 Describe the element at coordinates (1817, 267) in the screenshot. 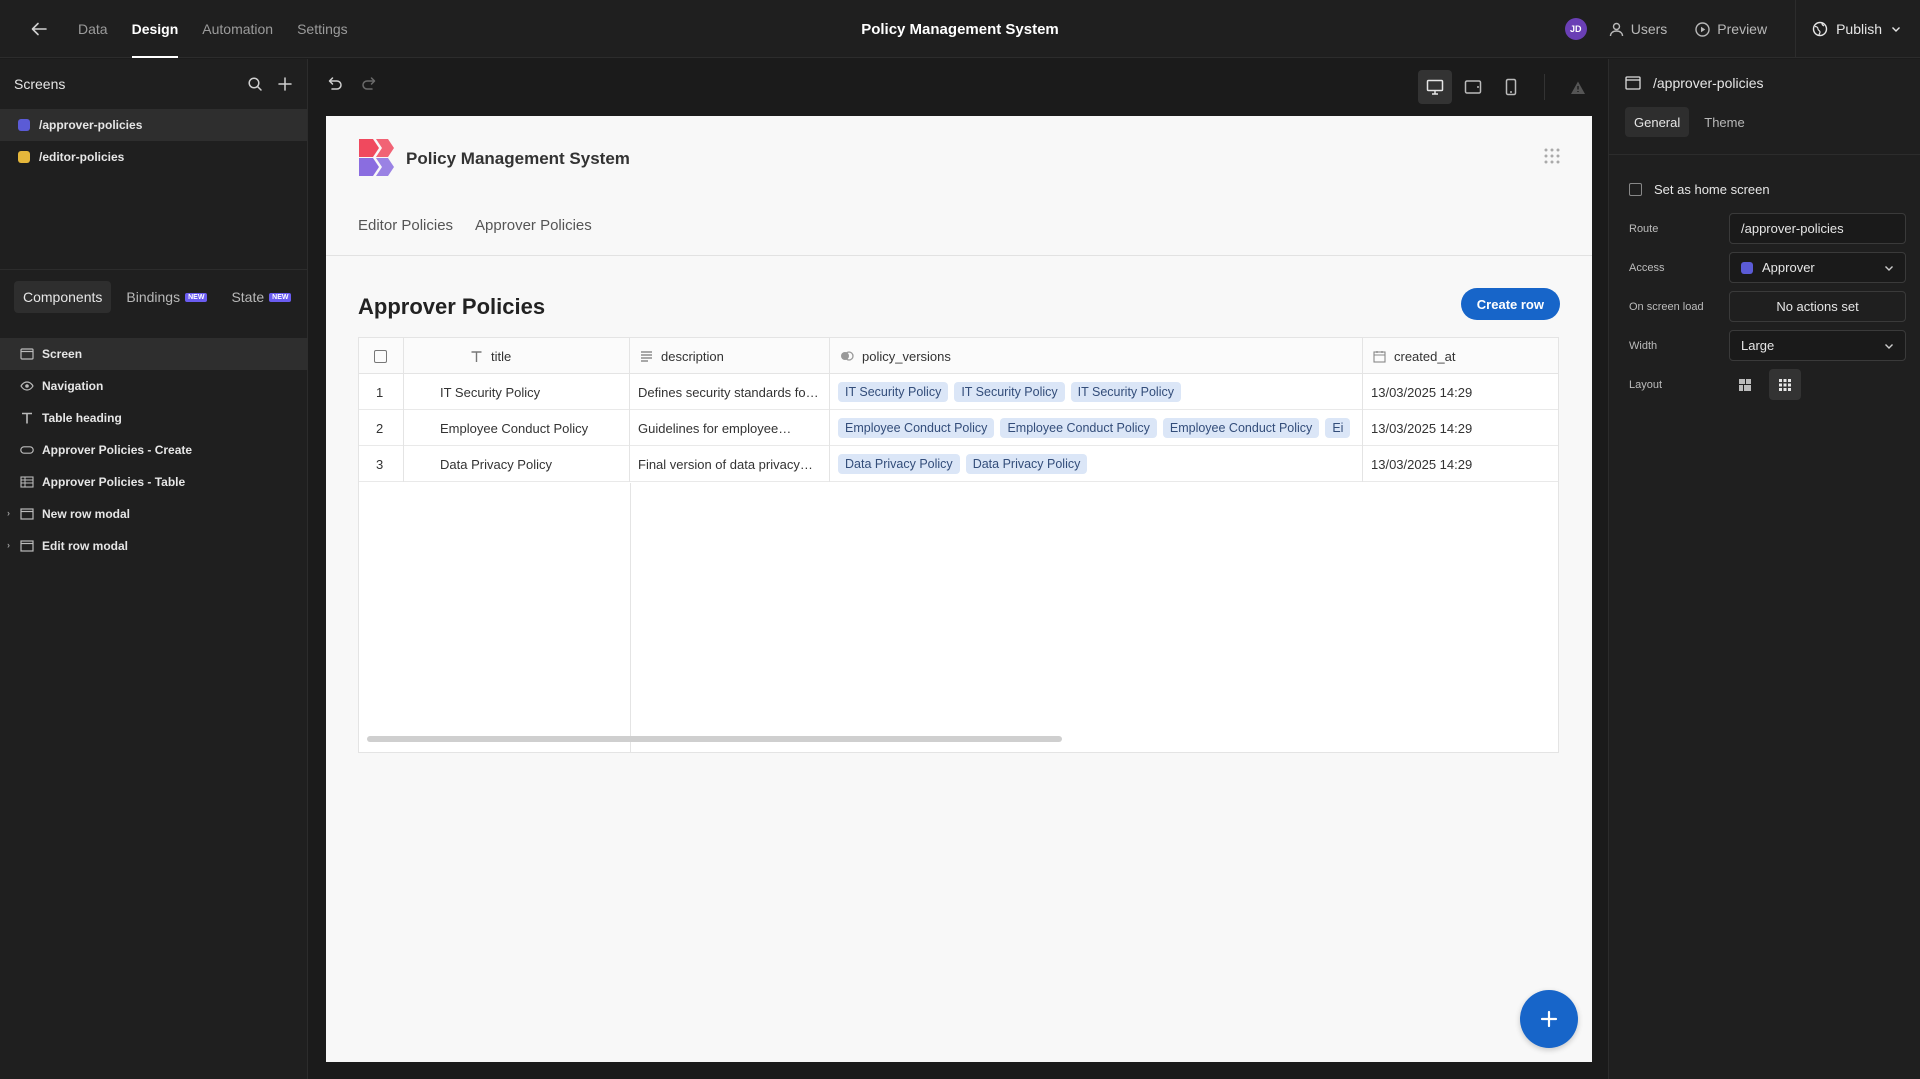

I see `access-select: Approver` at that location.